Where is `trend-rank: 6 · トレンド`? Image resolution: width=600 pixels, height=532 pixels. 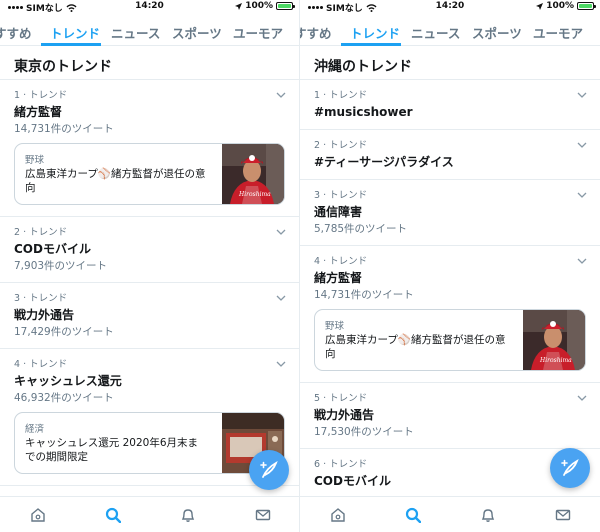 trend-rank: 6 · トレンド is located at coordinates (341, 464).